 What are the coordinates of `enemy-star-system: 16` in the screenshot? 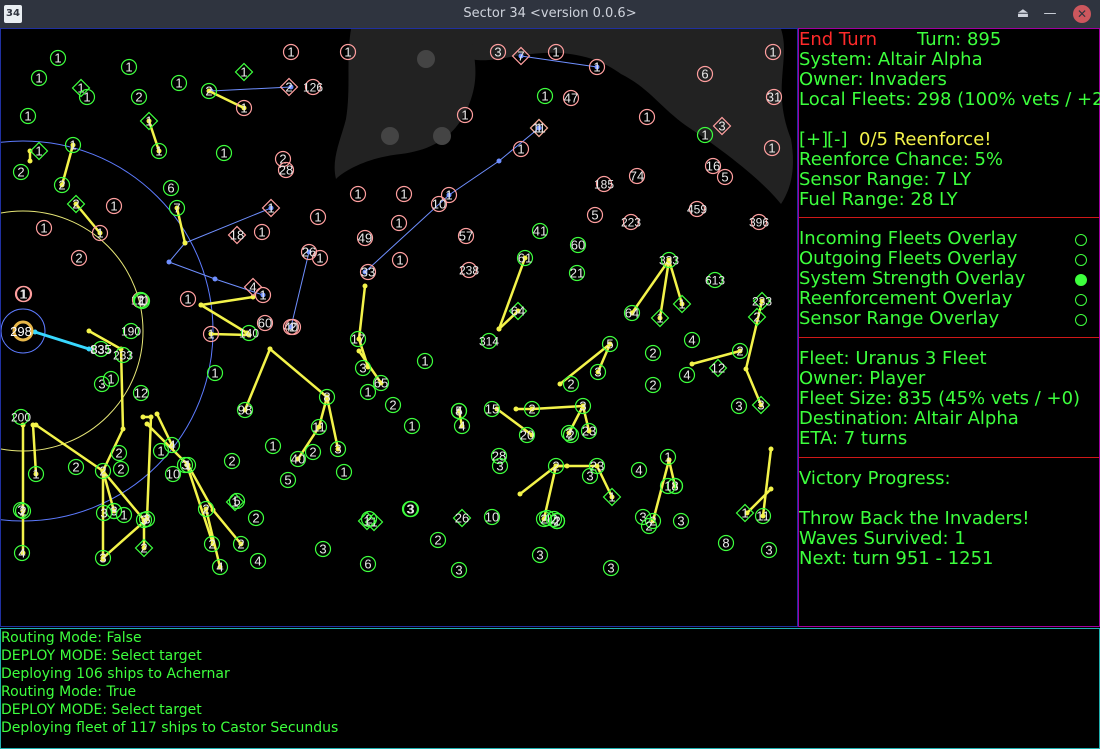 It's located at (713, 166).